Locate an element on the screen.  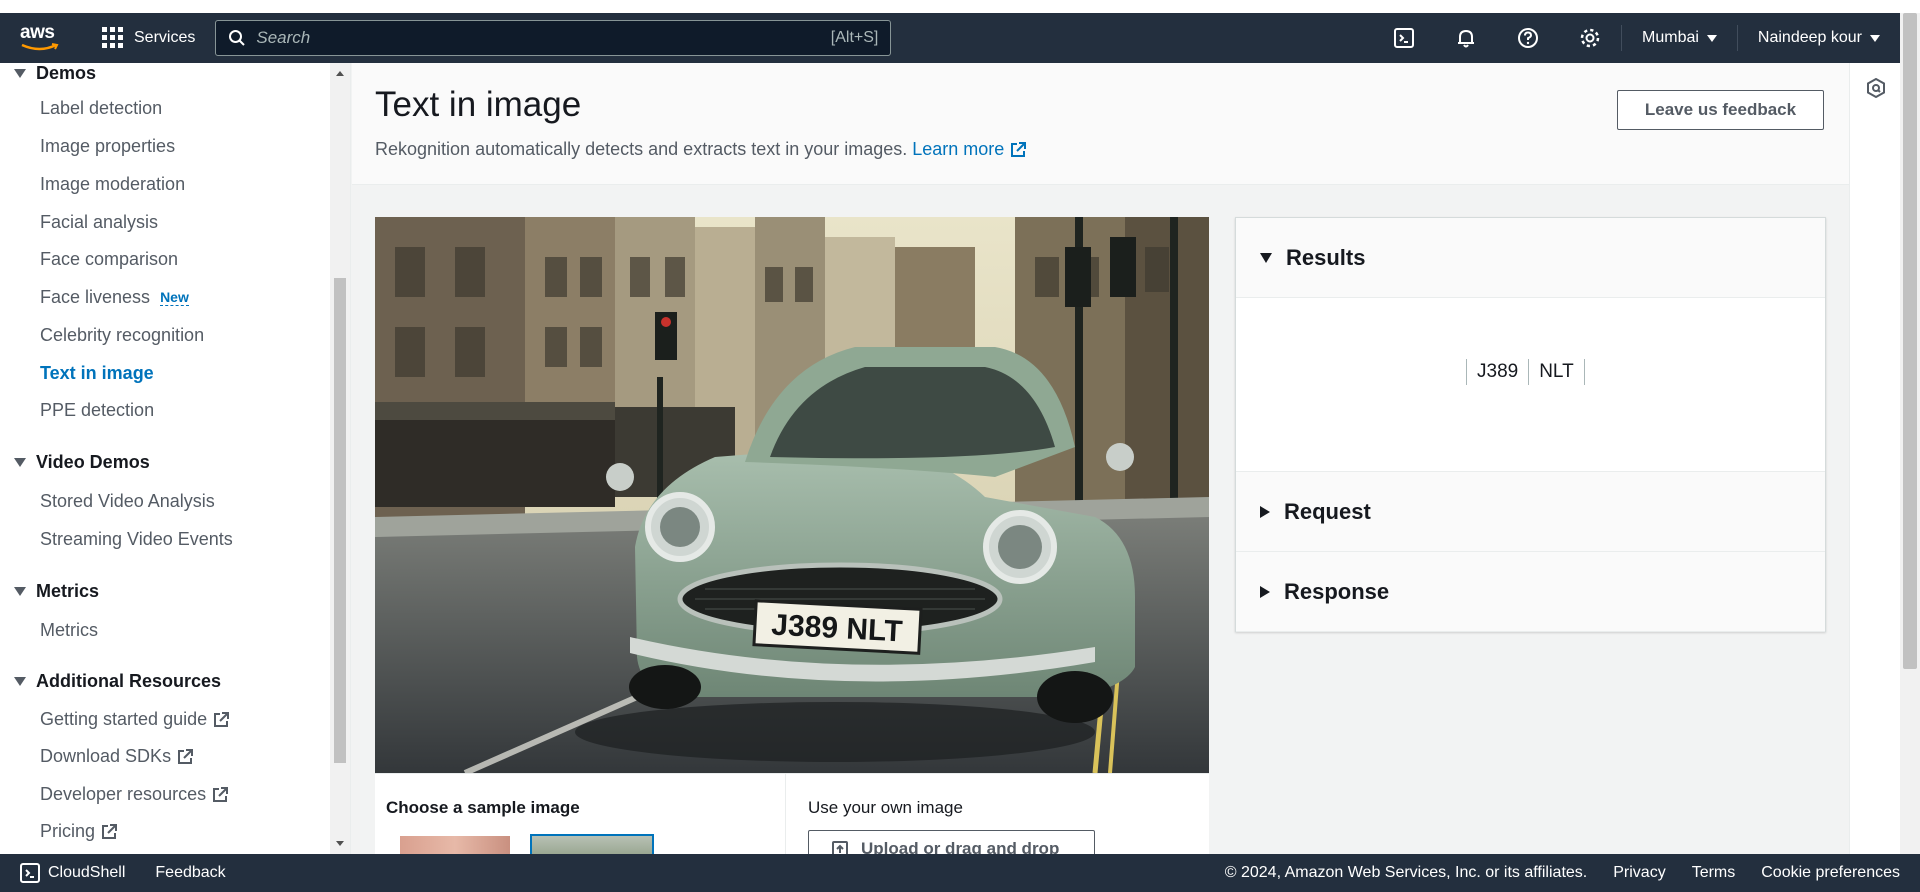
bell-icon is located at coordinates (1466, 39).